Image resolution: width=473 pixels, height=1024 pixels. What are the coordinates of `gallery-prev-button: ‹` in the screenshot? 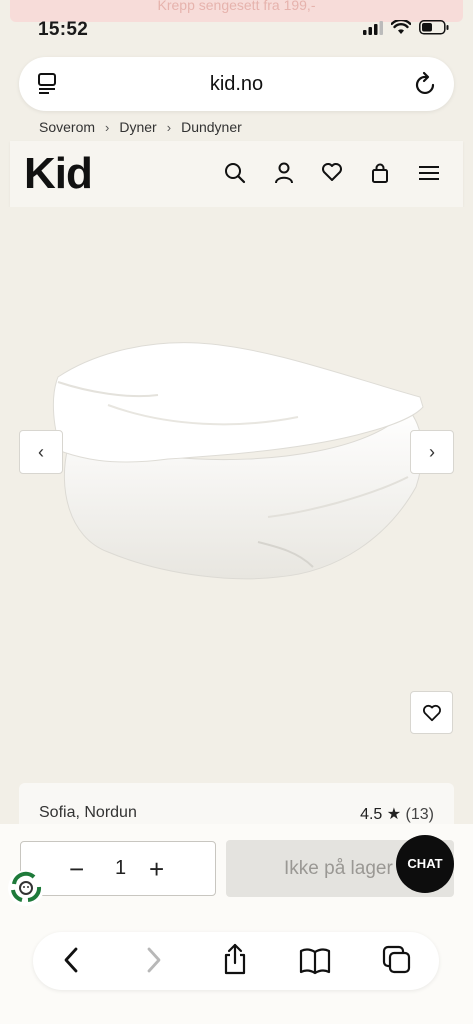 It's located at (41, 452).